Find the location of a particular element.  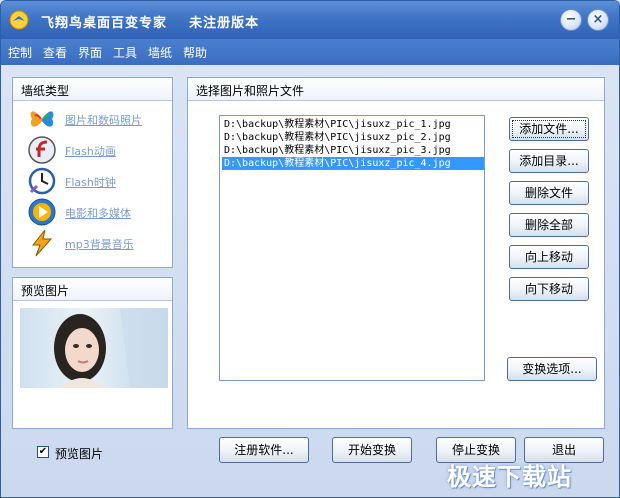

wallpaper-type-mp3-label: mp3背景音乐 is located at coordinates (99, 244).